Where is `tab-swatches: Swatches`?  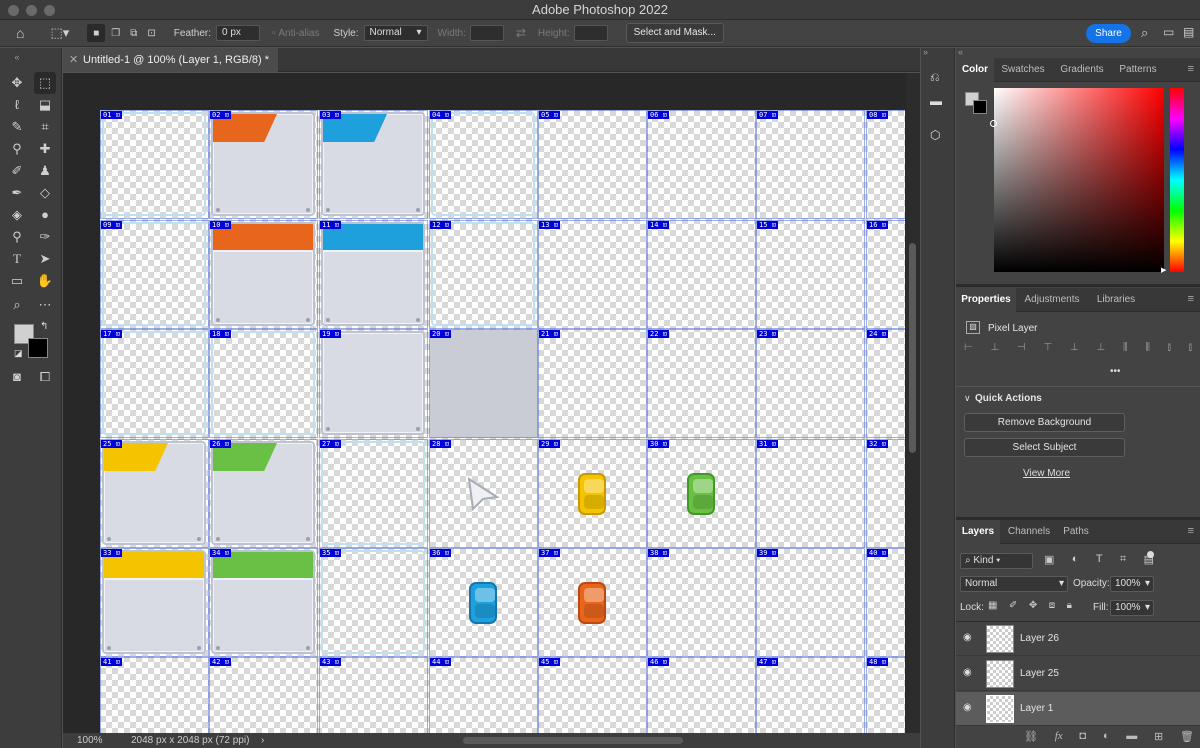 tab-swatches: Swatches is located at coordinates (1023, 70).